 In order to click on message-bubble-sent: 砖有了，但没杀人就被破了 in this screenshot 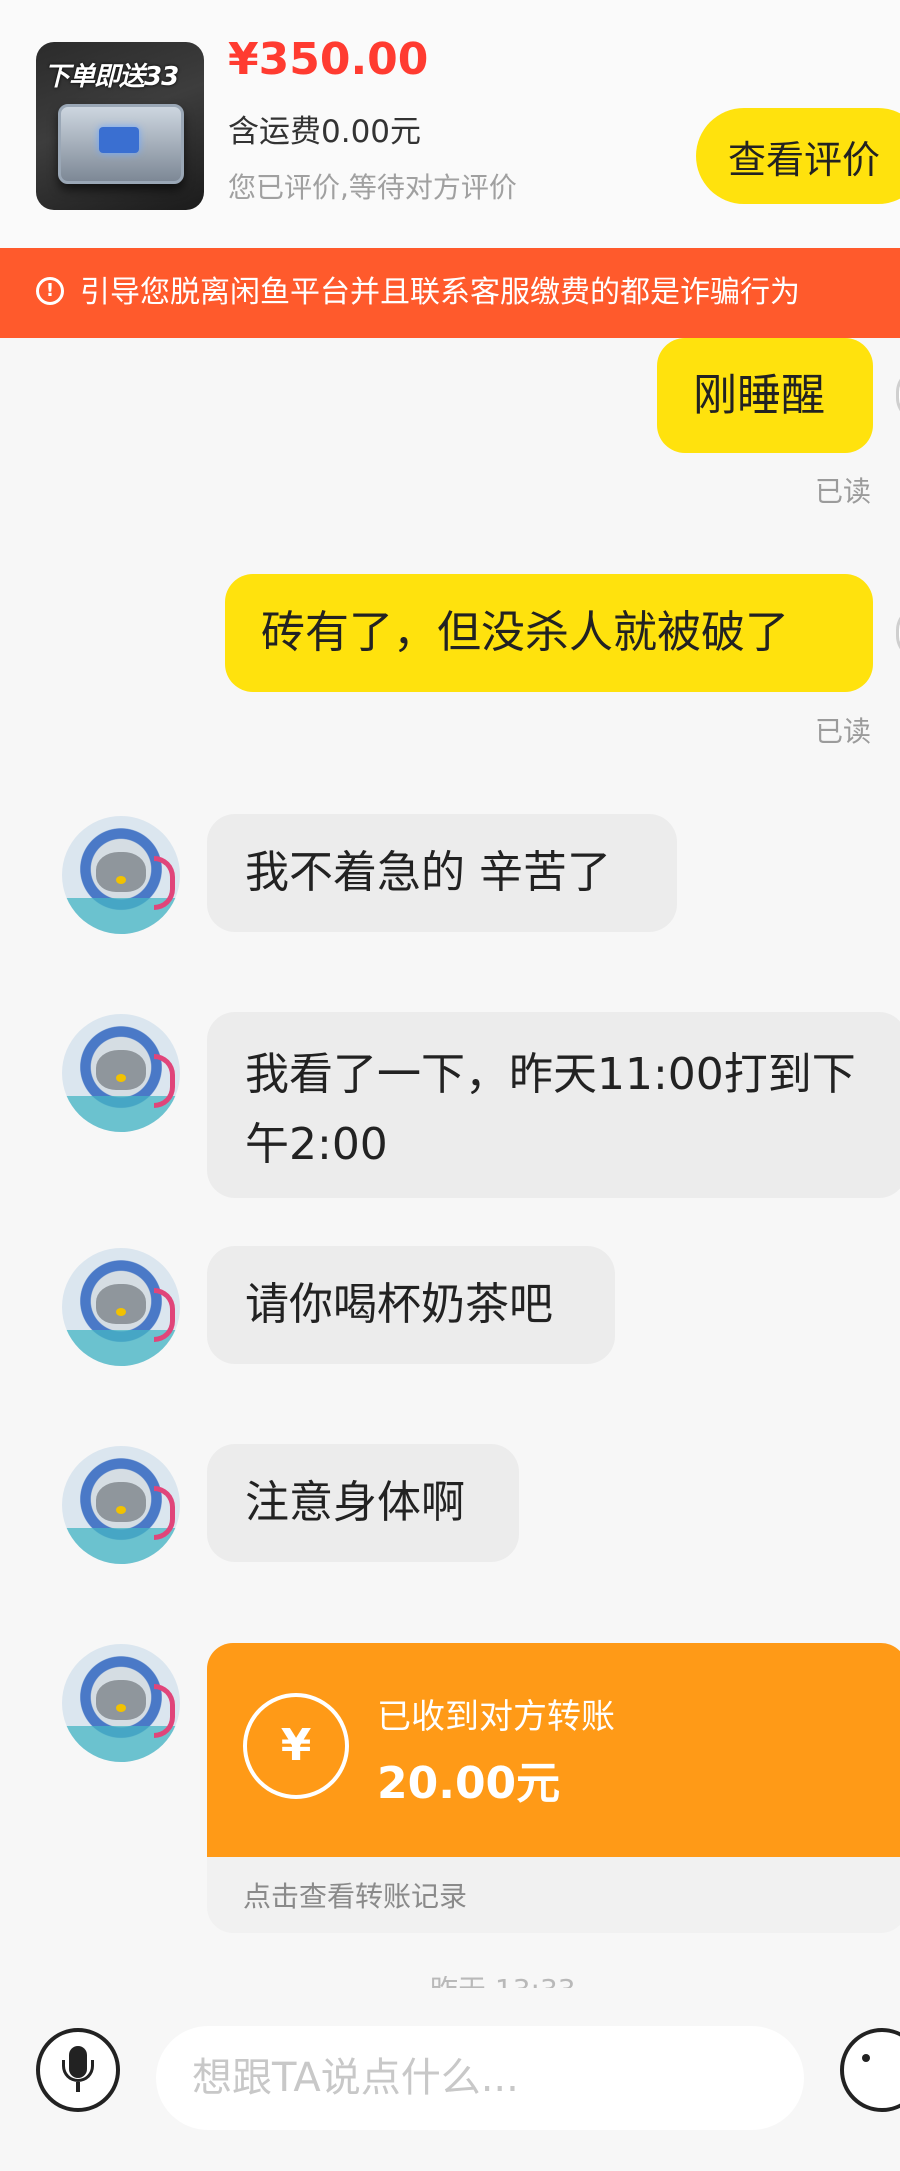, I will do `click(549, 633)`.